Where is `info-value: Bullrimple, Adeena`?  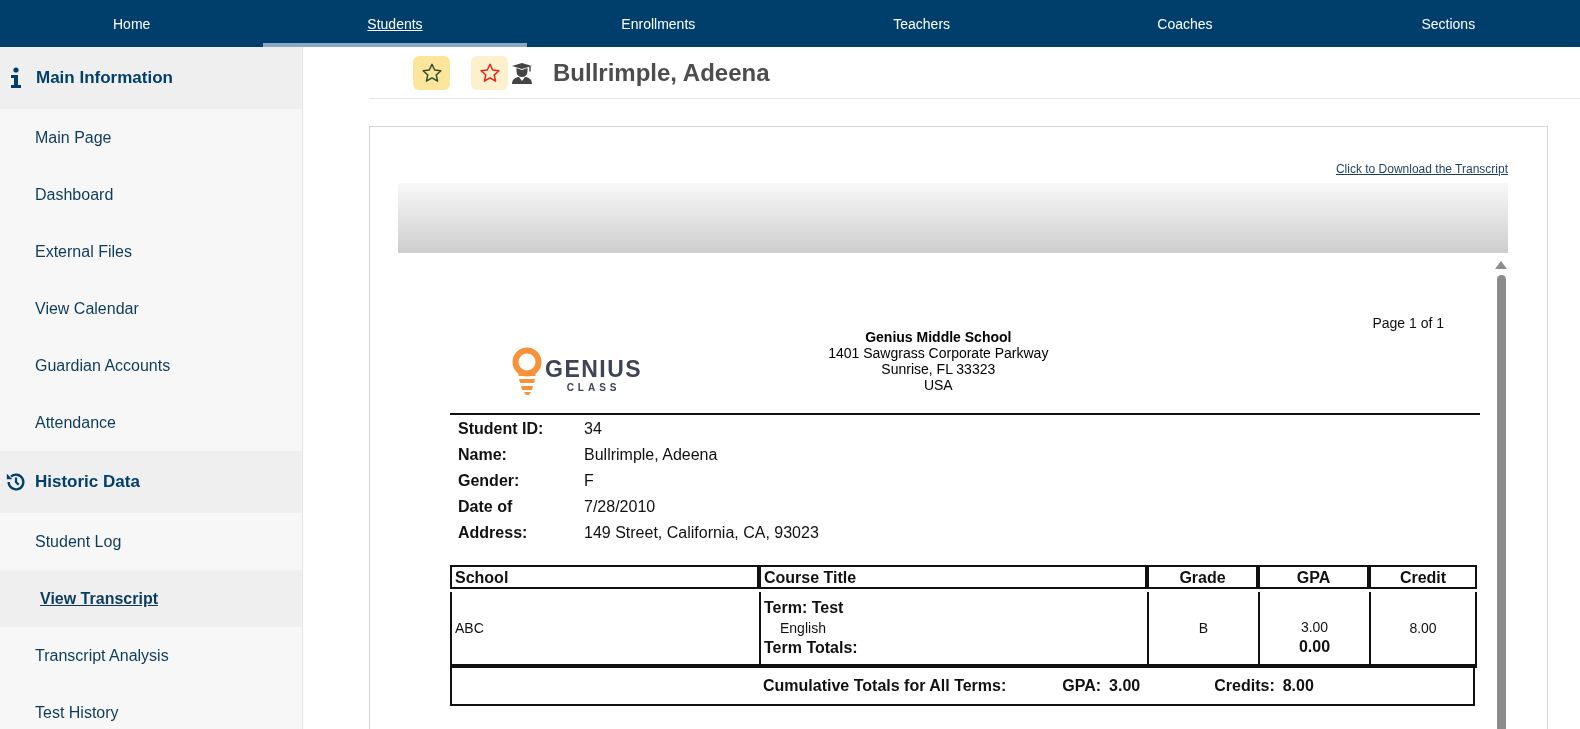
info-value: Bullrimple, Adeena is located at coordinates (651, 455).